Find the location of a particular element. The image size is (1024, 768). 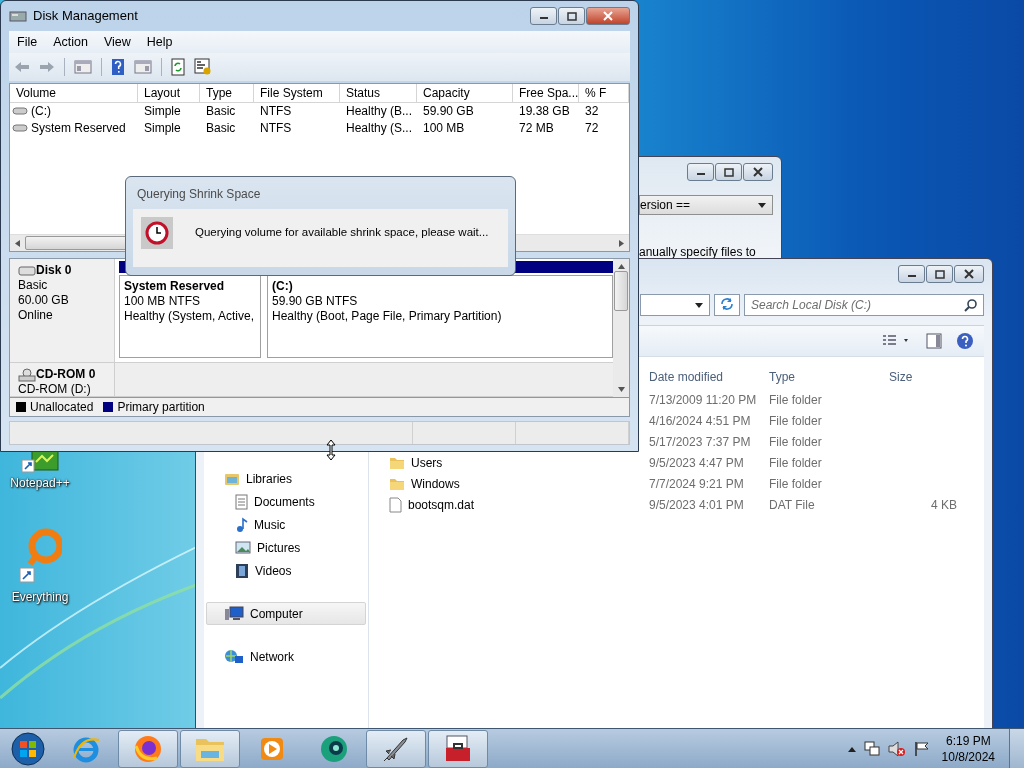

version-dropdown: ersion == is located at coordinates (706, 205).